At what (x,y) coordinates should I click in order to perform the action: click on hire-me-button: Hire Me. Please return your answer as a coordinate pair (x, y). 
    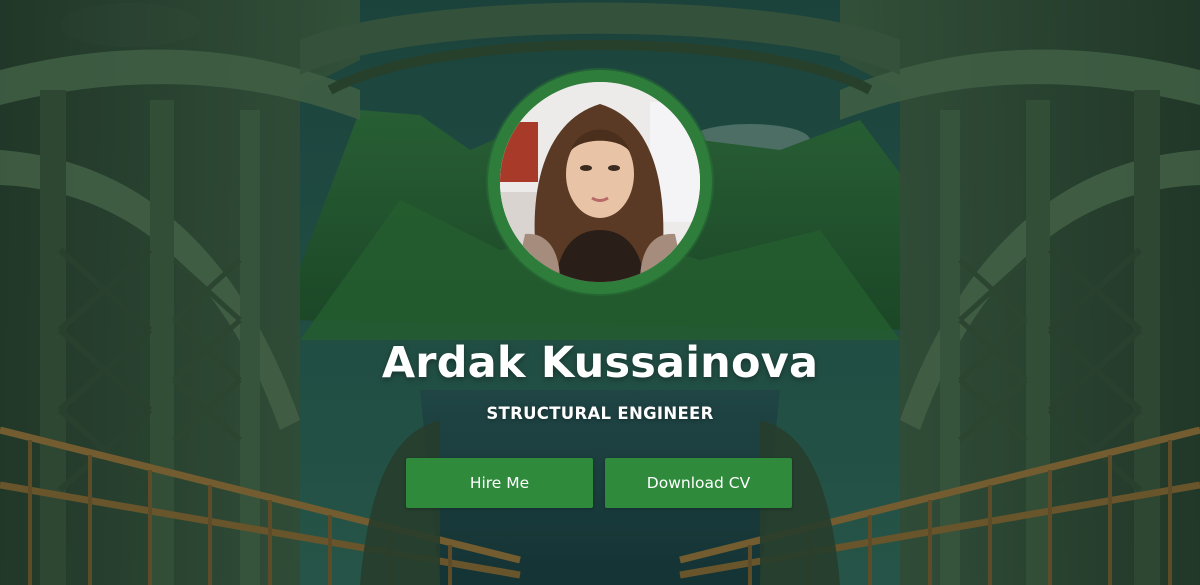
    Looking at the image, I should click on (499, 483).